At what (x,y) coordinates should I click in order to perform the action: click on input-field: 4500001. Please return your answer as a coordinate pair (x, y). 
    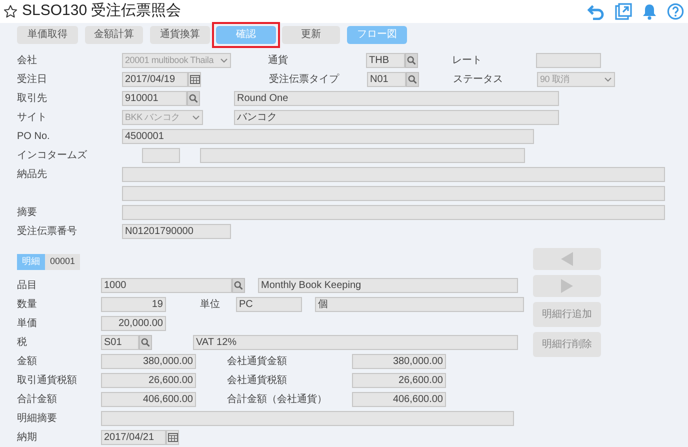
    Looking at the image, I should click on (328, 136).